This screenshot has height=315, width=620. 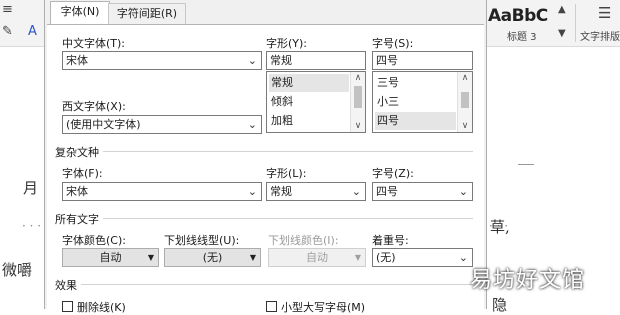 I want to click on list-item: 加粗, so click(x=309, y=121).